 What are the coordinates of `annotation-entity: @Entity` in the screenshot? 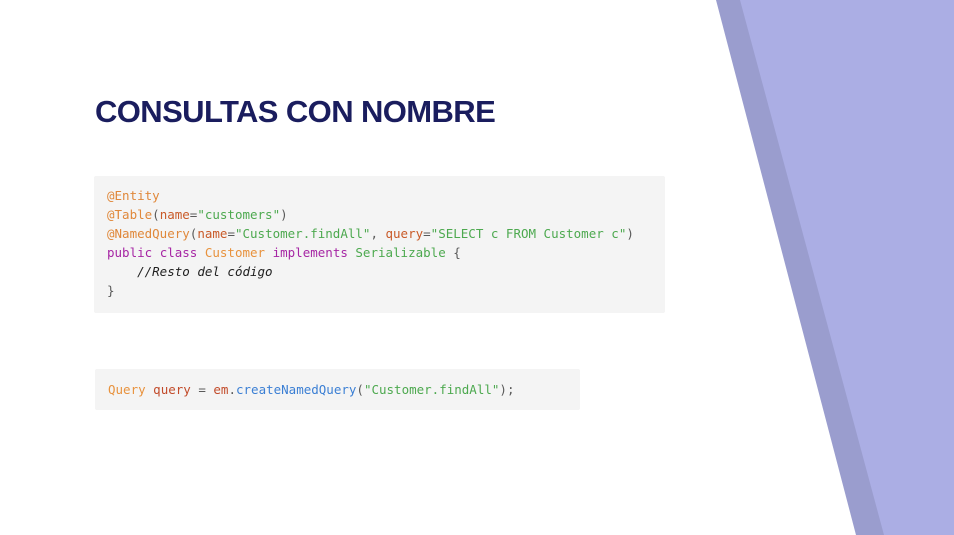 It's located at (133, 195).